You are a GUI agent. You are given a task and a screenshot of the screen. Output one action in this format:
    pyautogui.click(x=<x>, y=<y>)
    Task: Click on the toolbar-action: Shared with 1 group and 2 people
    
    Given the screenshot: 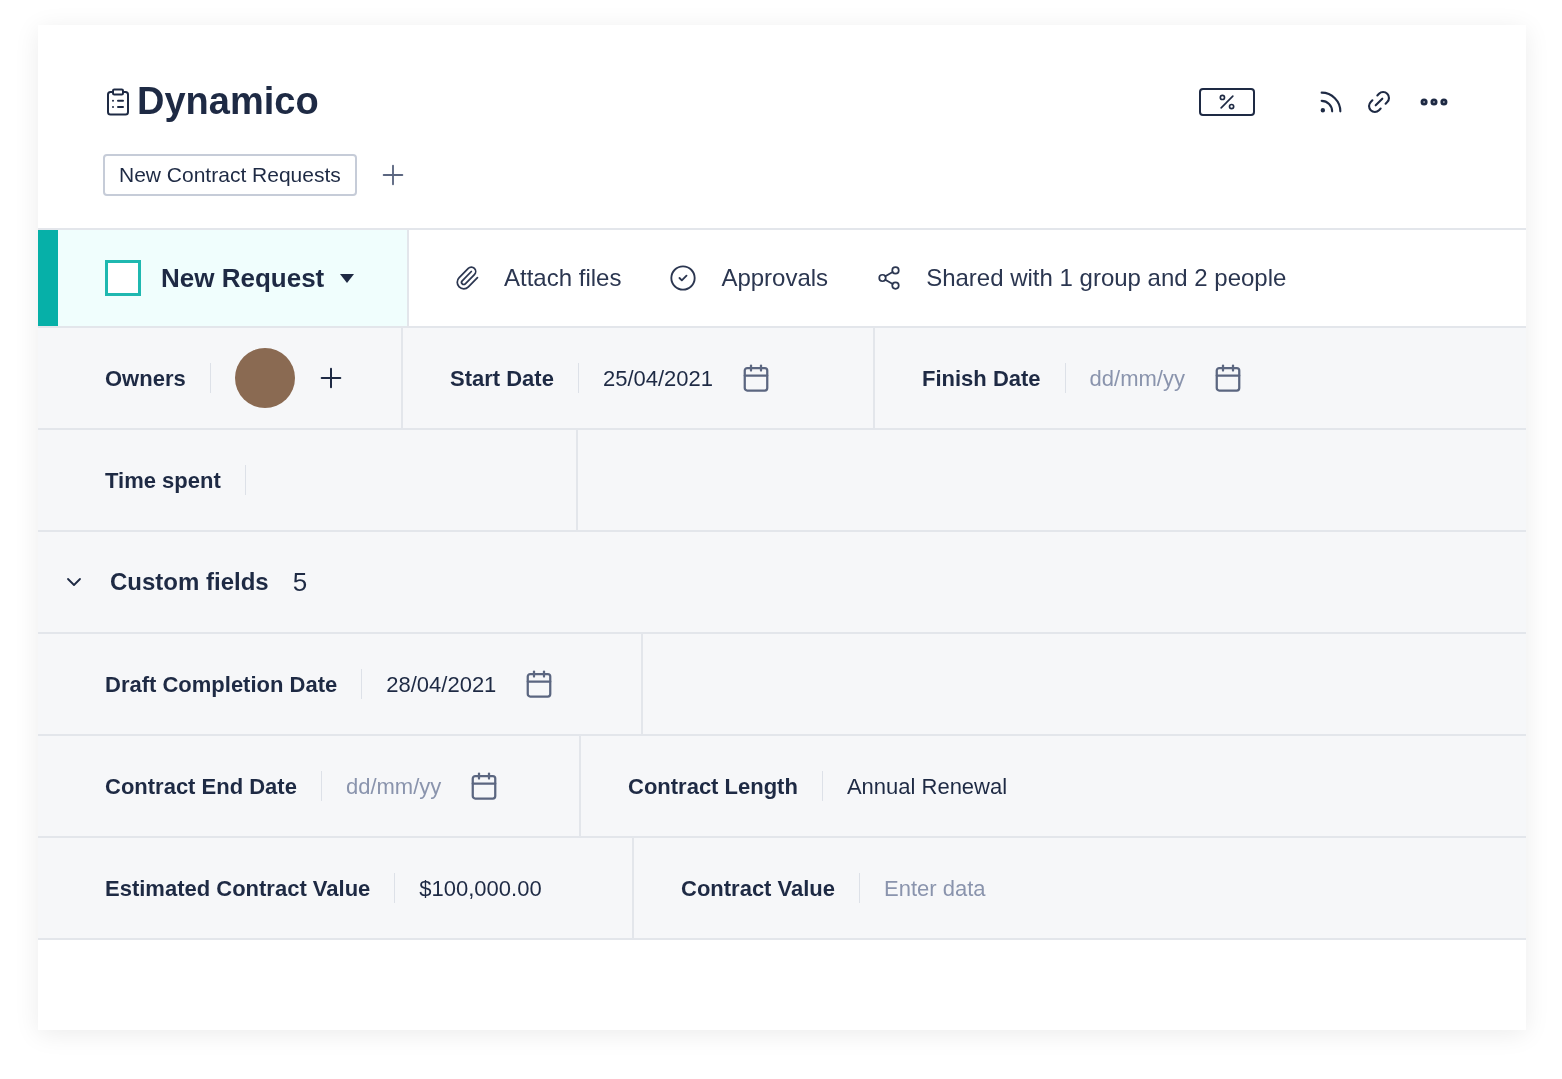 What is the action you would take?
    pyautogui.click(x=1081, y=278)
    